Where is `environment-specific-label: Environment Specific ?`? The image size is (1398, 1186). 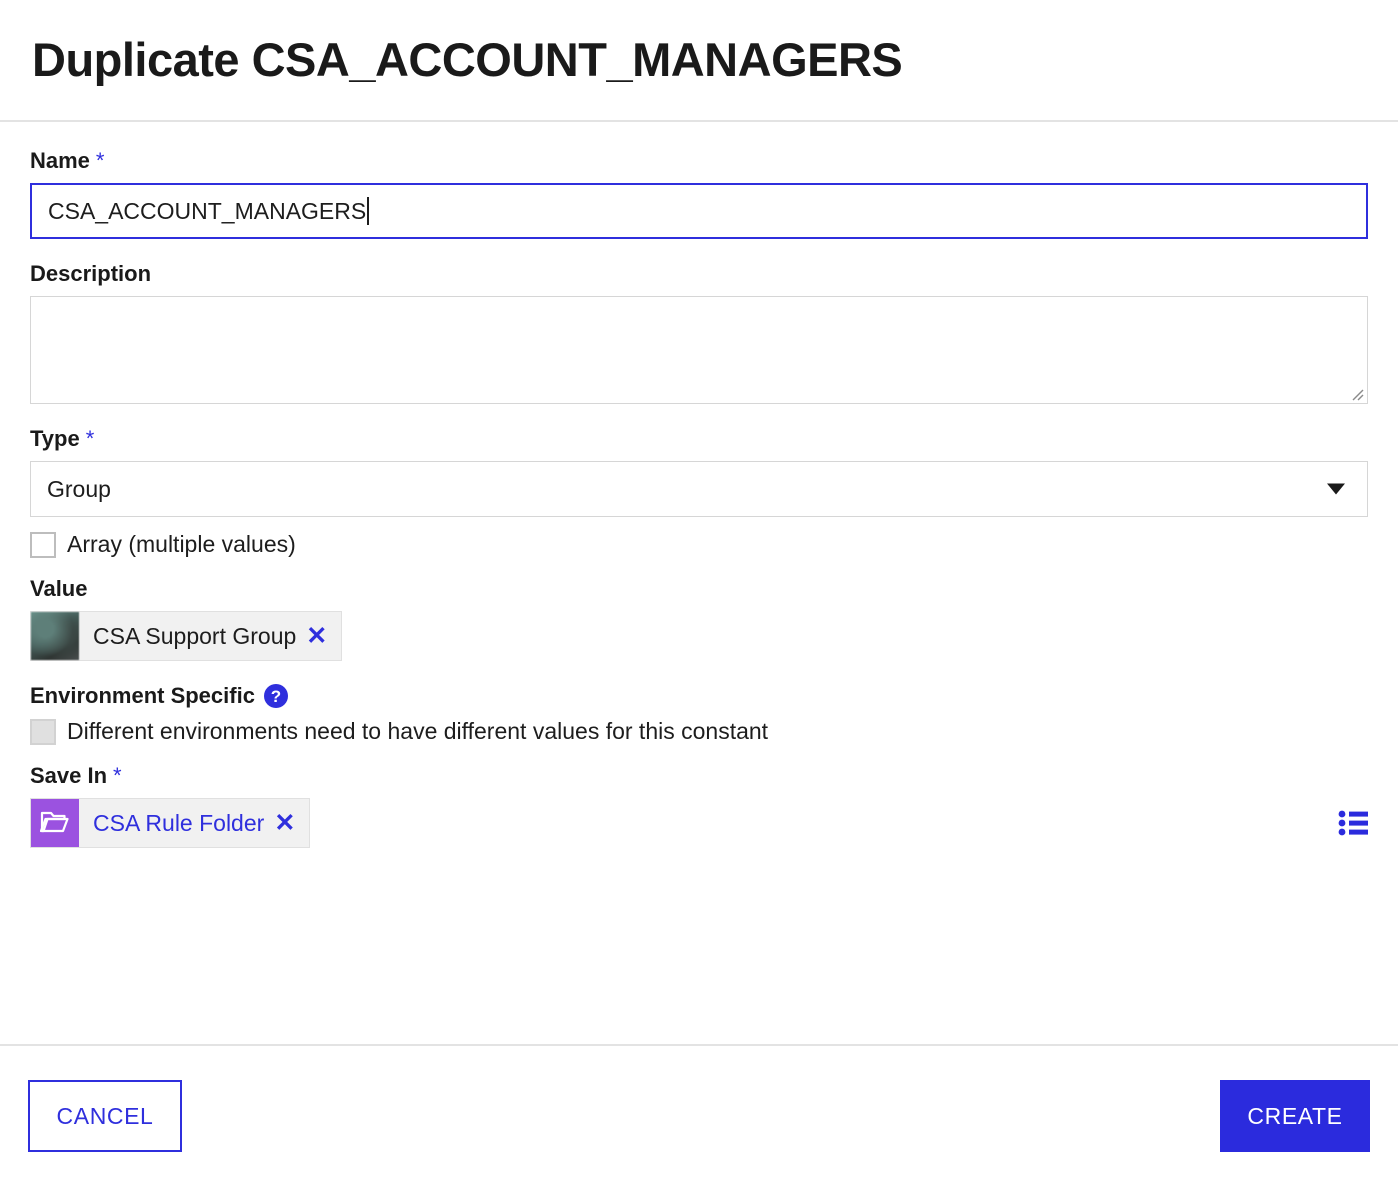 environment-specific-label: Environment Specific ? is located at coordinates (699, 696).